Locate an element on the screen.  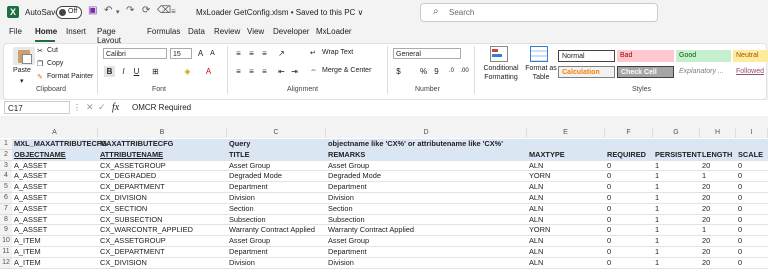
row-header: 11 is located at coordinates (6, 252).